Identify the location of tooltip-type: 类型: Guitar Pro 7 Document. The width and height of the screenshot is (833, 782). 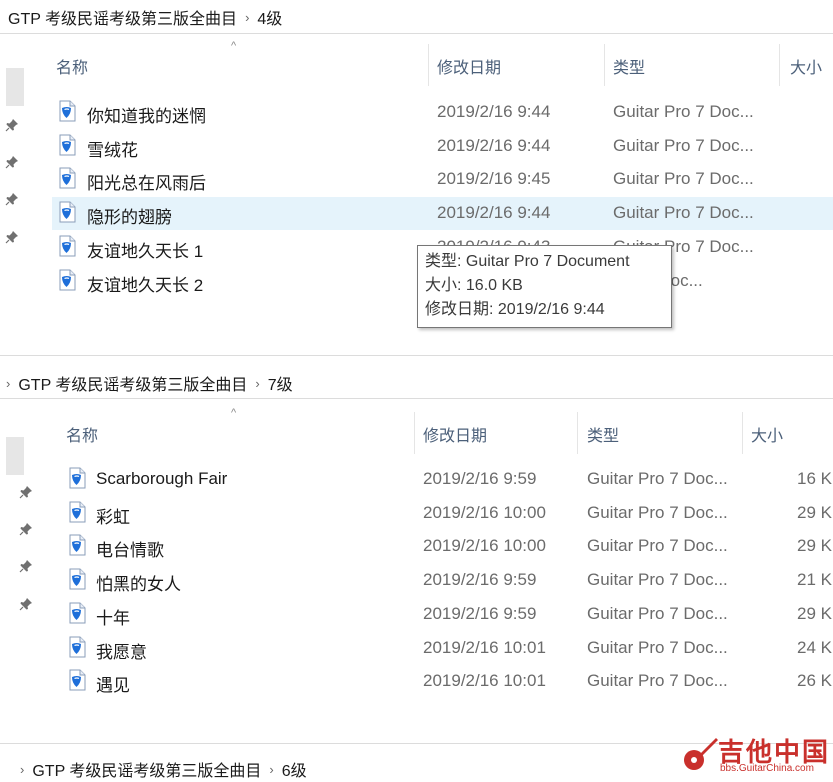
(527, 261).